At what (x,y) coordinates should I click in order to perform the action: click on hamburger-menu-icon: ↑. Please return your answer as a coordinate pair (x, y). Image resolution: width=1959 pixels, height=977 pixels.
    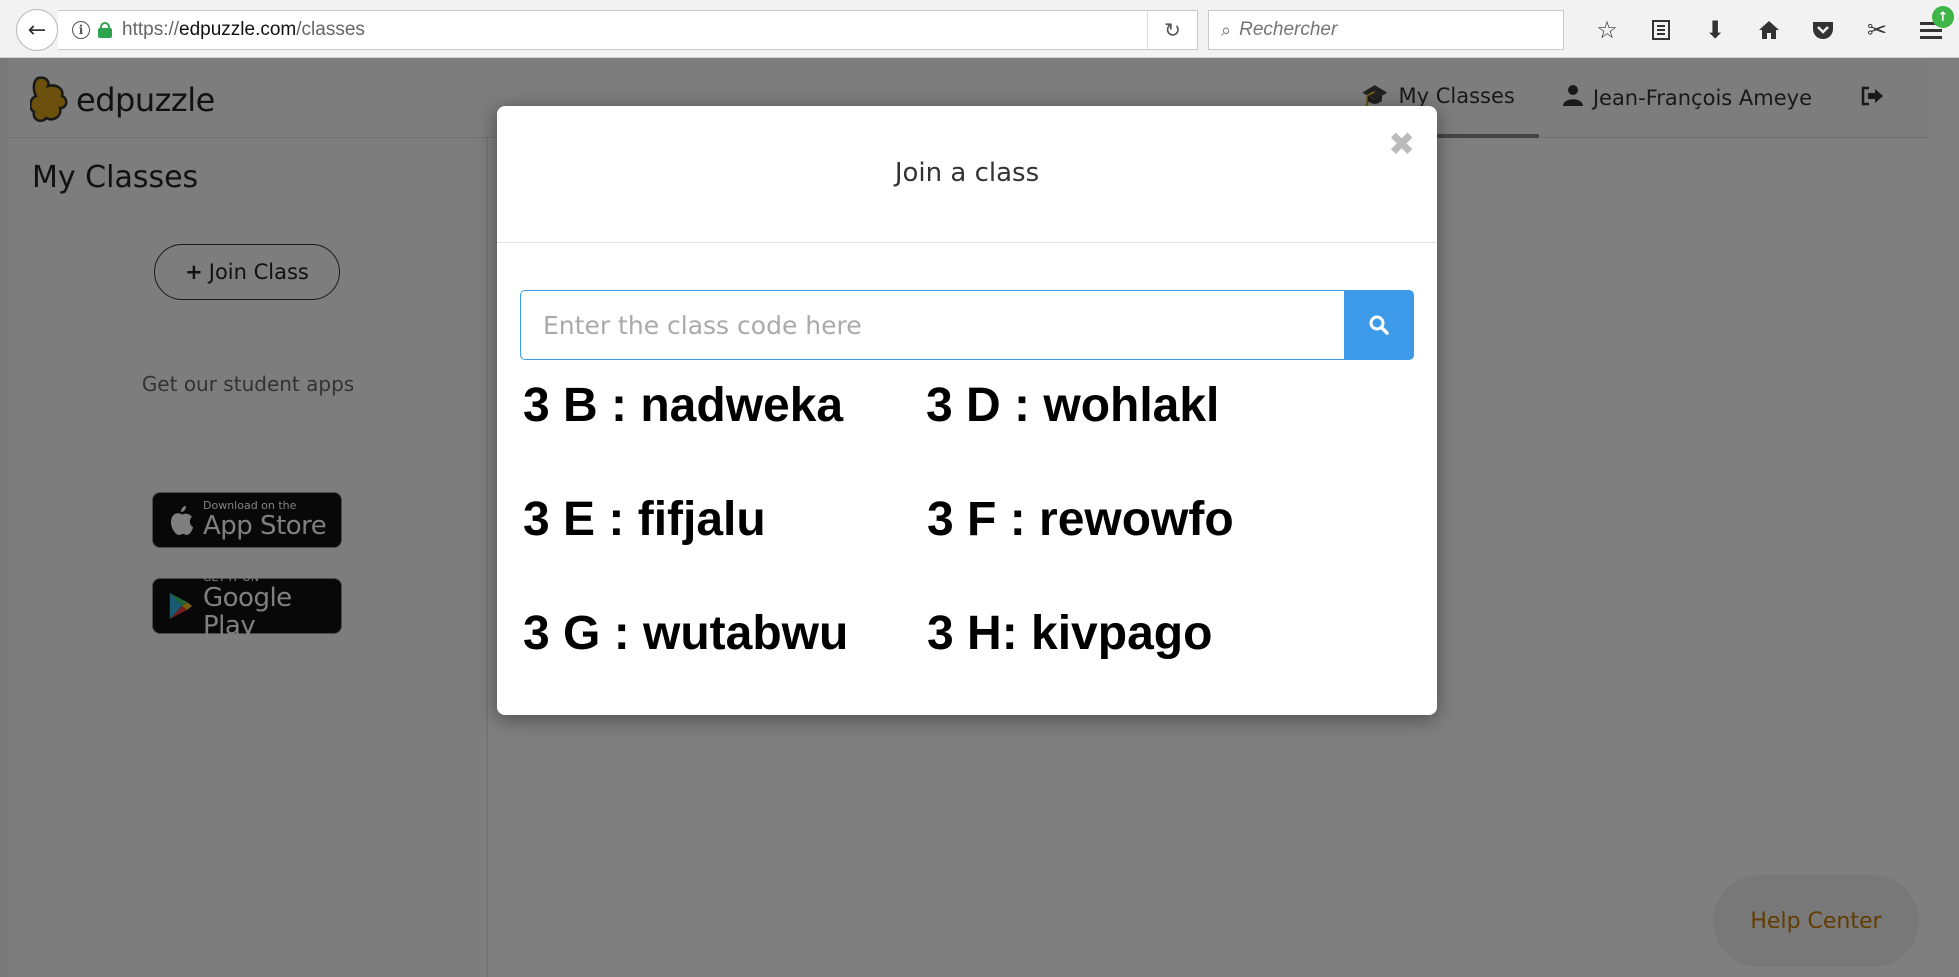
    Looking at the image, I should click on (1931, 27).